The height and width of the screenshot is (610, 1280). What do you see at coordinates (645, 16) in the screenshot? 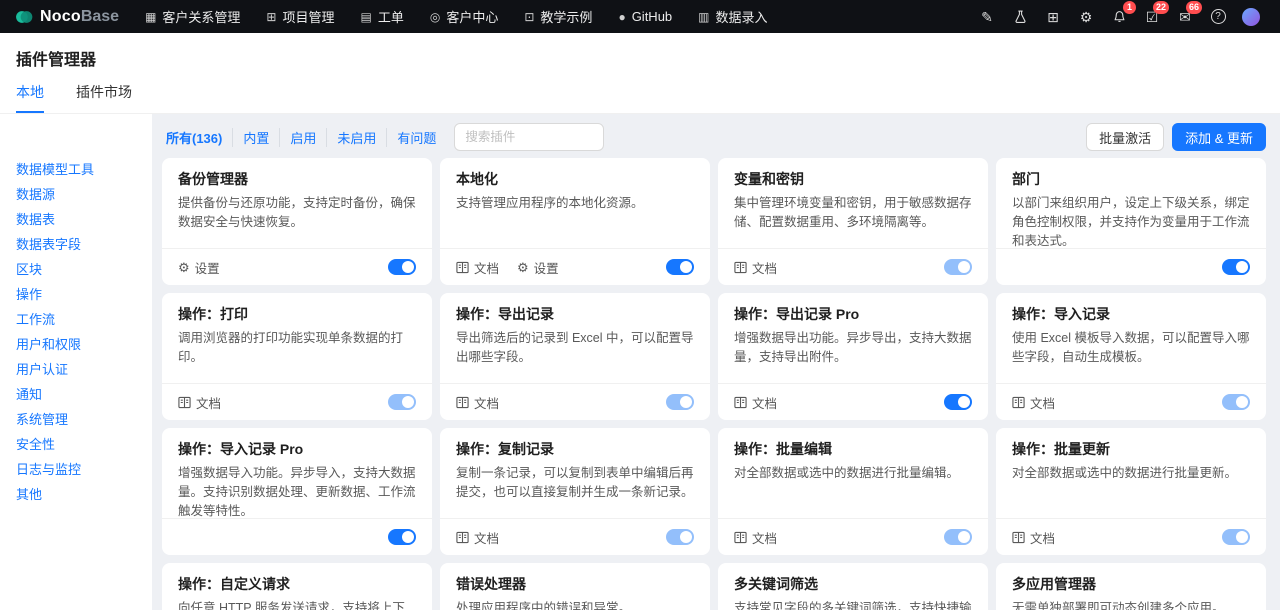
I see `nav-item-6: ● GitHub` at bounding box center [645, 16].